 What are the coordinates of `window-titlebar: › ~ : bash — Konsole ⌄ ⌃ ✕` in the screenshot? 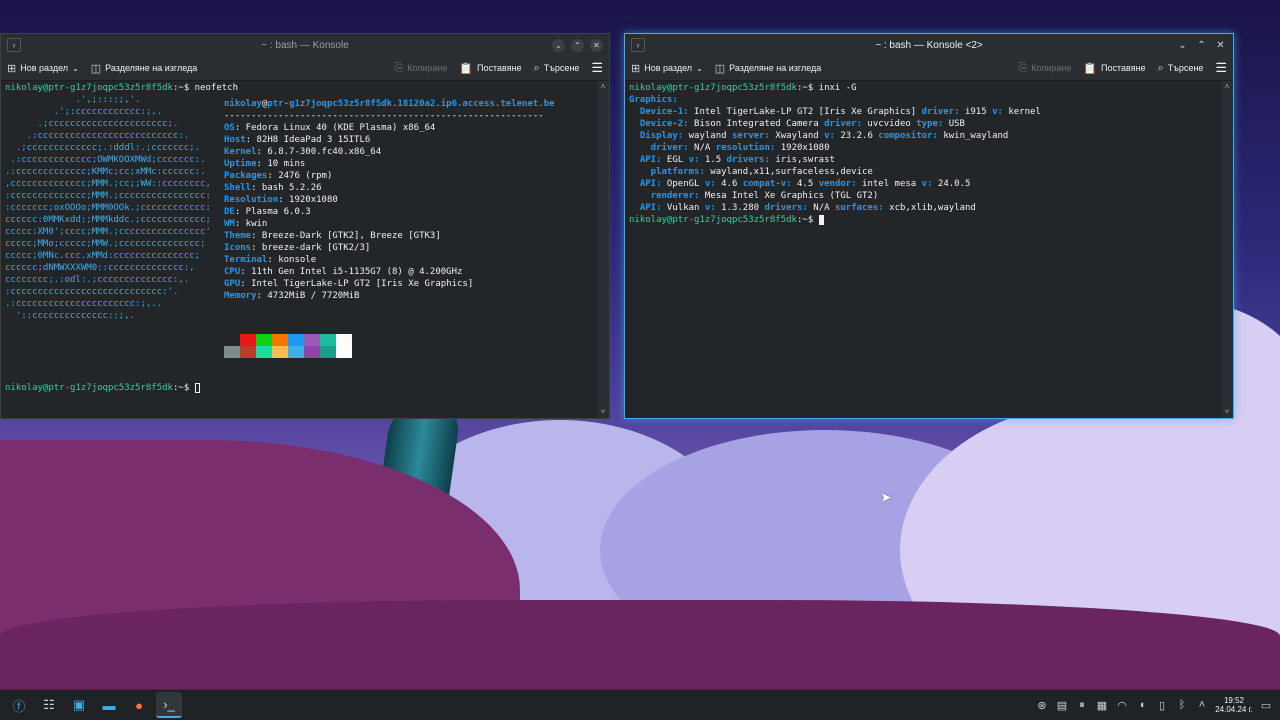 It's located at (305, 45).